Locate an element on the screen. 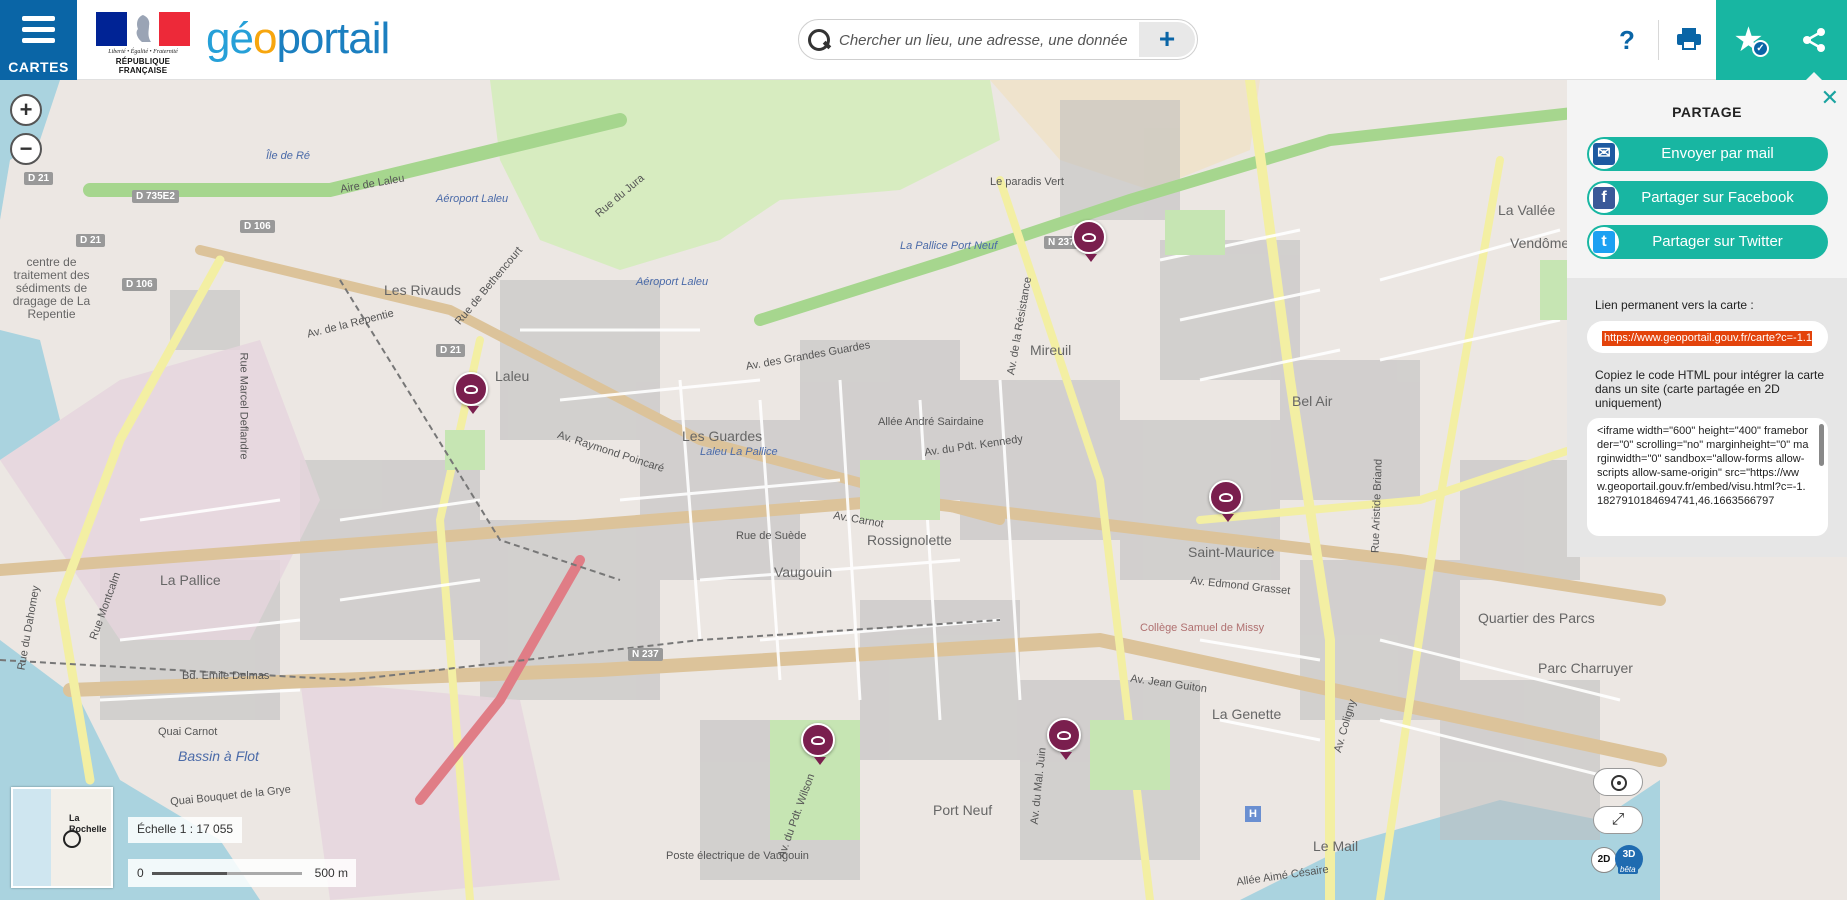 Image resolution: width=1847 pixels, height=900 pixels. rf-motto: Liberté • Égalité • Fraternité is located at coordinates (143, 52).